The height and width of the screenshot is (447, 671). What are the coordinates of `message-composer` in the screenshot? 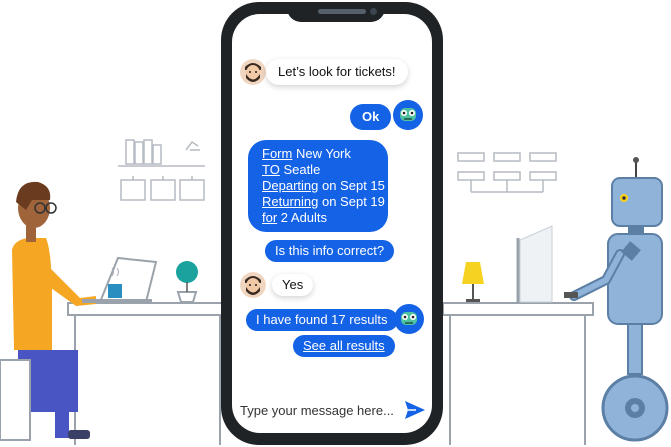 It's located at (332, 410).